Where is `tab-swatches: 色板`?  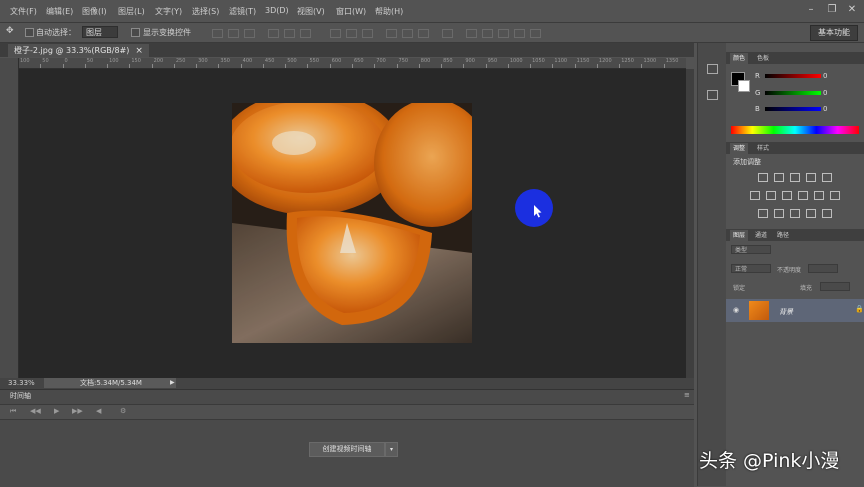
tab-swatches: 色板 is located at coordinates (763, 58).